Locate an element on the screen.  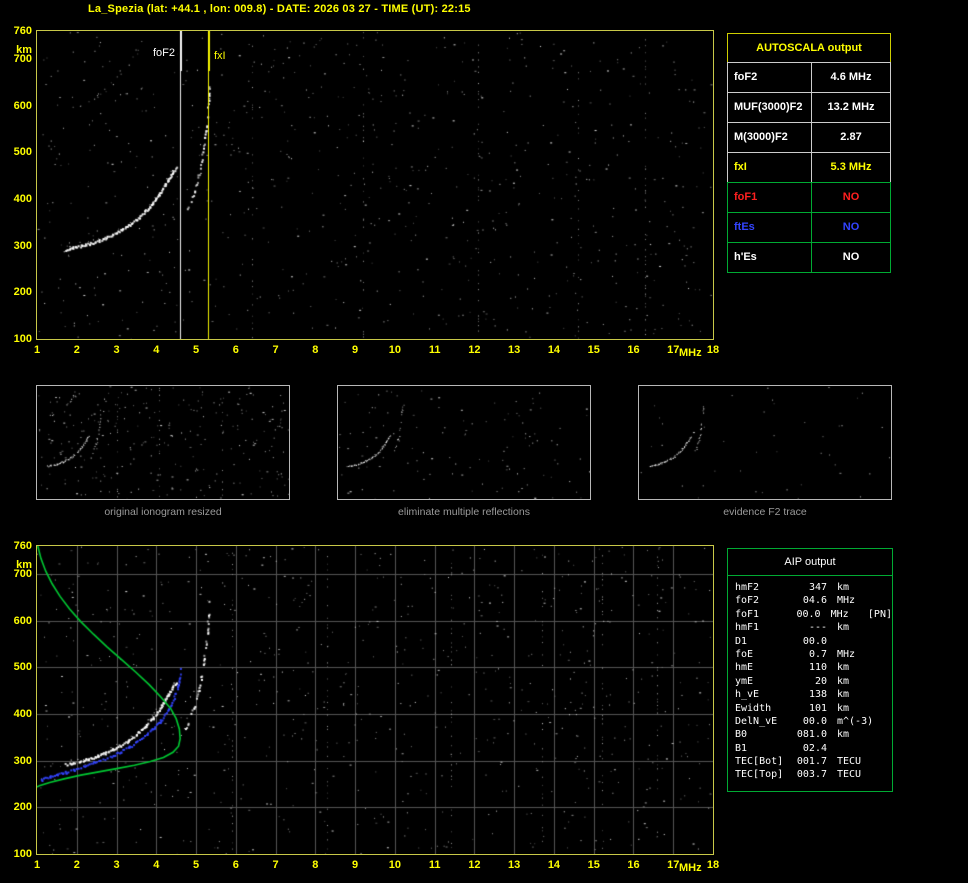
aip-value: 003.7 is located at coordinates (811, 775).